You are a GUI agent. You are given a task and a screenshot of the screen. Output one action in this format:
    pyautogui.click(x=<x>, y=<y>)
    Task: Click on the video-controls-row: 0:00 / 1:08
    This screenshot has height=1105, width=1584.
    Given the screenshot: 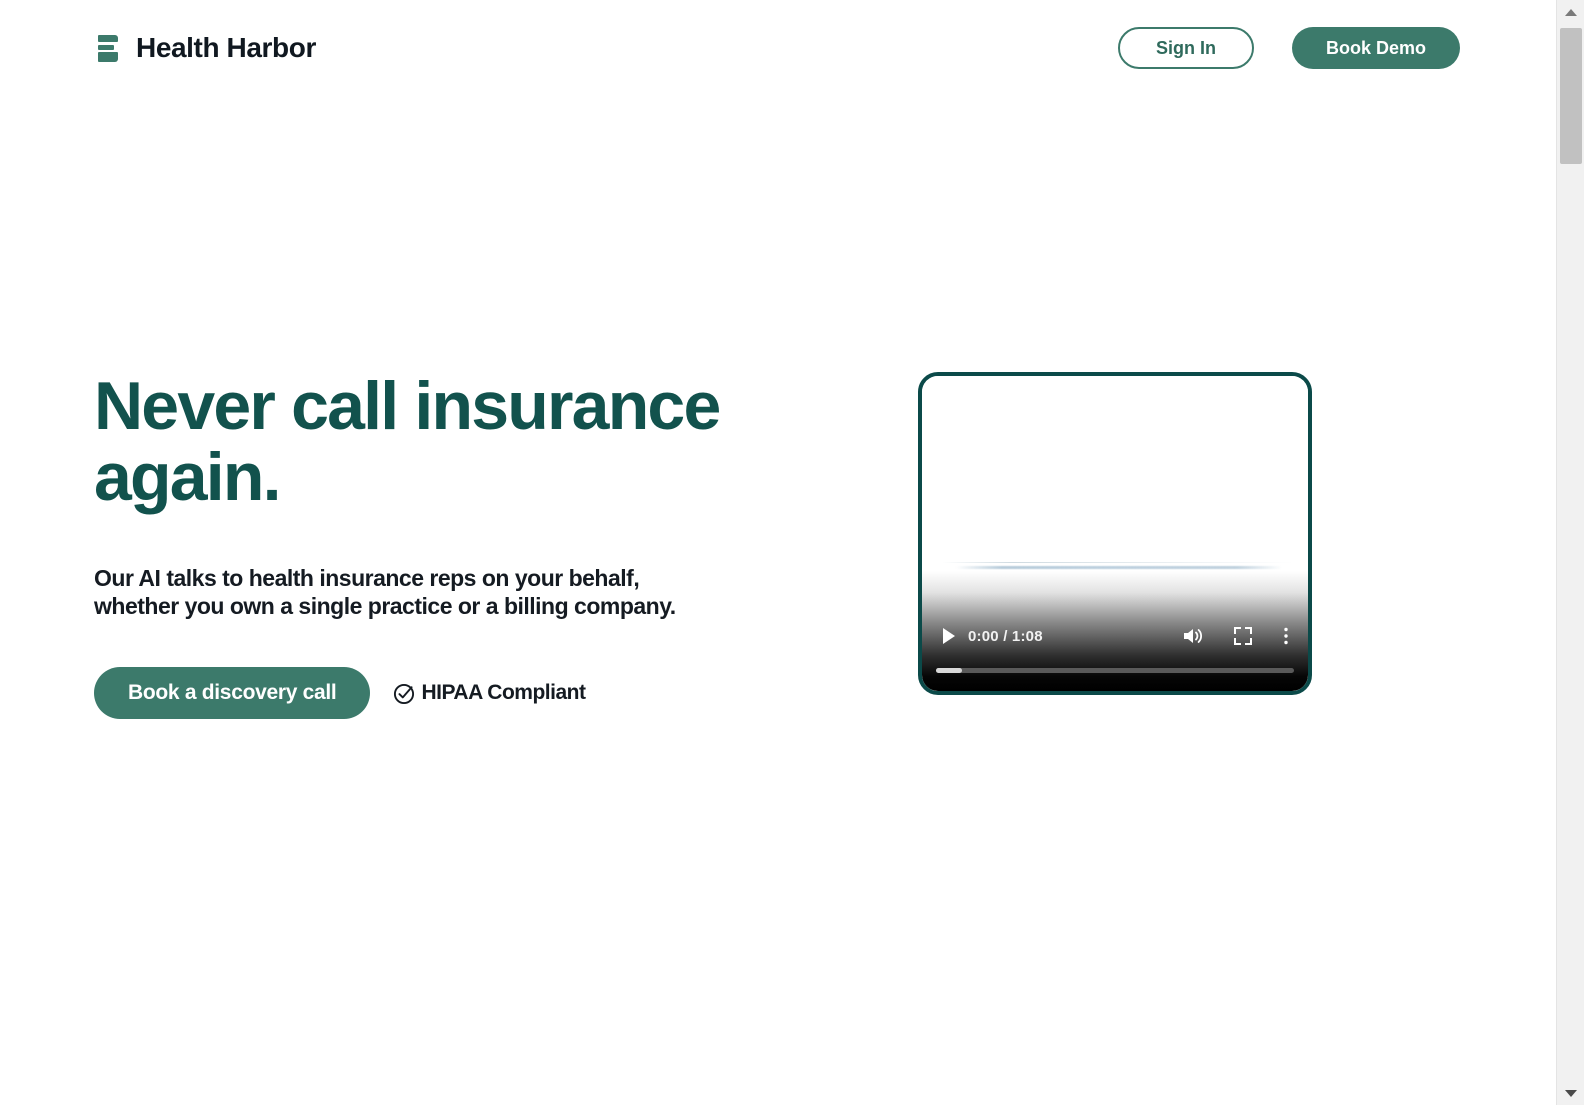 What is the action you would take?
    pyautogui.click(x=1115, y=636)
    